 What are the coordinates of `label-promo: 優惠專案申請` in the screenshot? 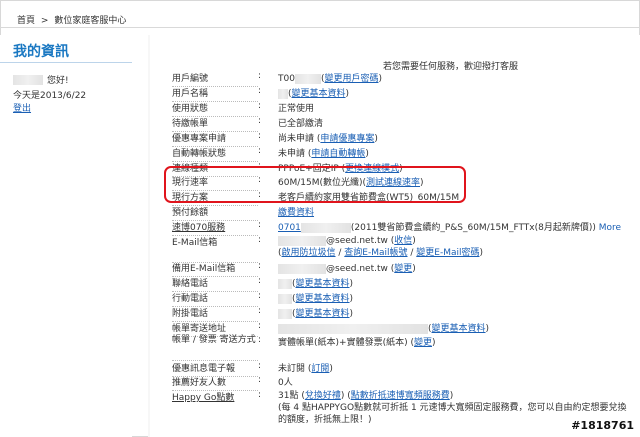 It's located at (199, 139).